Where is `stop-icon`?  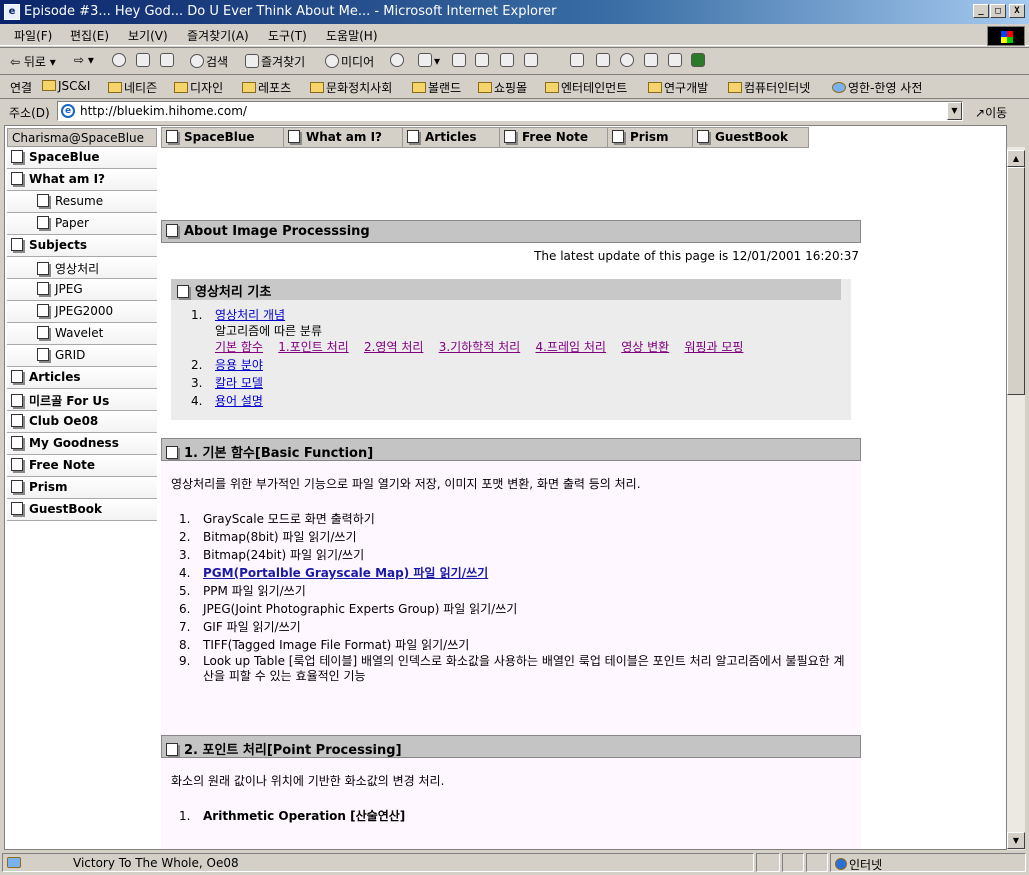
stop-icon is located at coordinates (120, 60).